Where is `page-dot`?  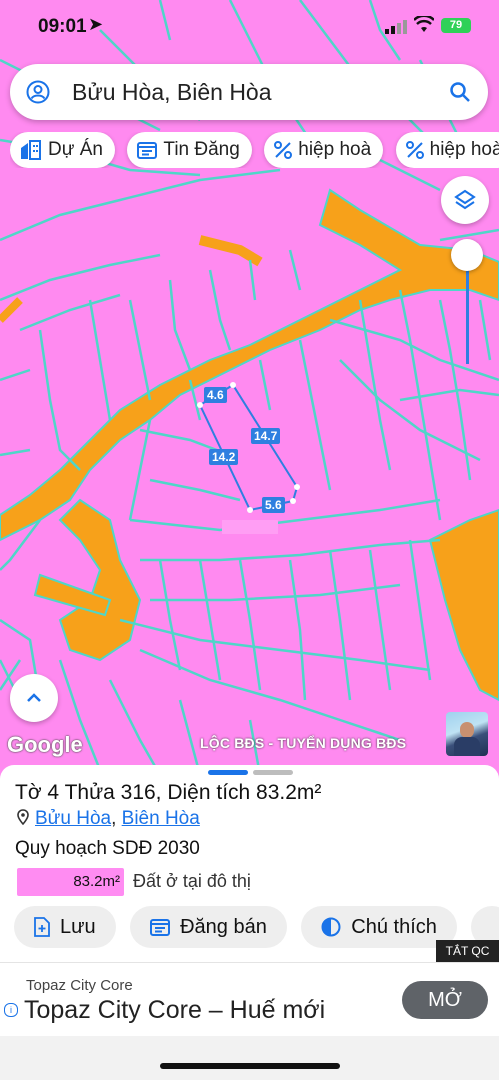 page-dot is located at coordinates (273, 772).